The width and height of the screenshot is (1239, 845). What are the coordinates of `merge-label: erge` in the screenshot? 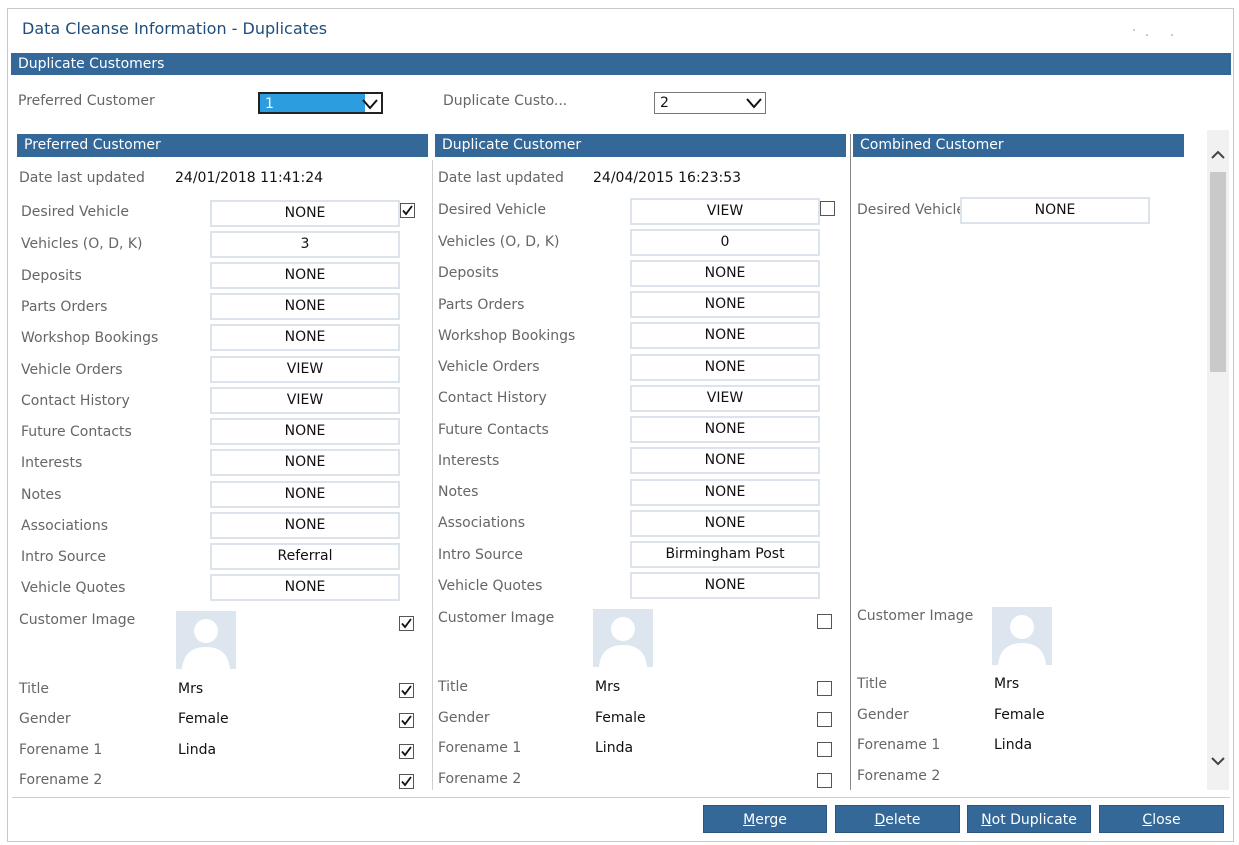 It's located at (771, 820).